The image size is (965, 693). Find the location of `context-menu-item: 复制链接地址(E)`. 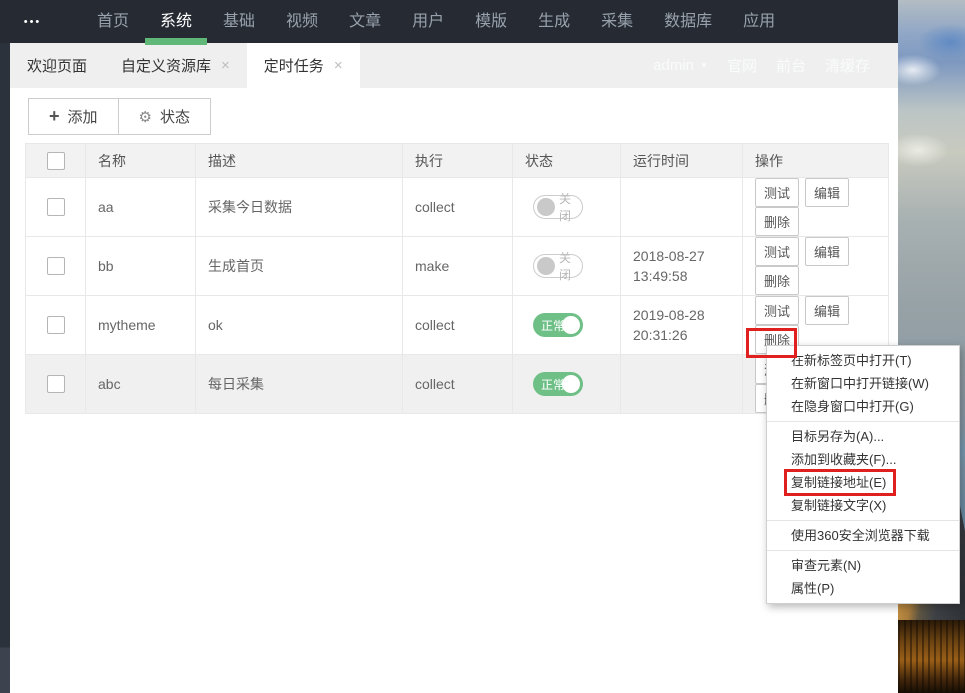

context-menu-item: 复制链接地址(E) is located at coordinates (863, 482).